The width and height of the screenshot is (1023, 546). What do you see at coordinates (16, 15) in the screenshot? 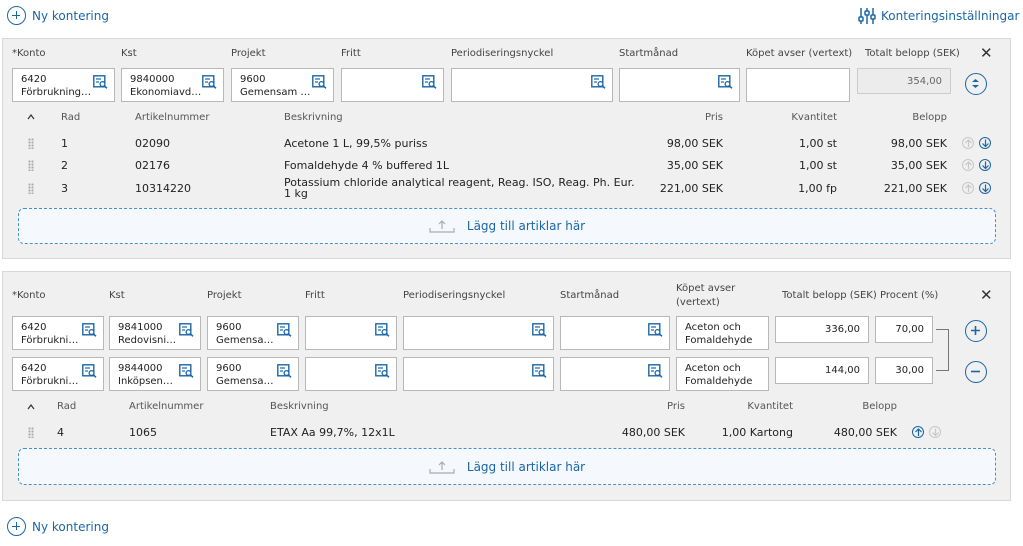
I see `add-circle-icon` at bounding box center [16, 15].